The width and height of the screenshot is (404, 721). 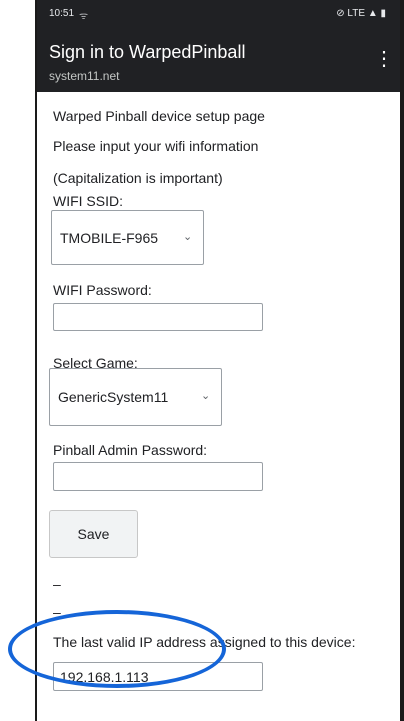 I want to click on page-heading: Warped Pinball device setup page, so click(x=159, y=116).